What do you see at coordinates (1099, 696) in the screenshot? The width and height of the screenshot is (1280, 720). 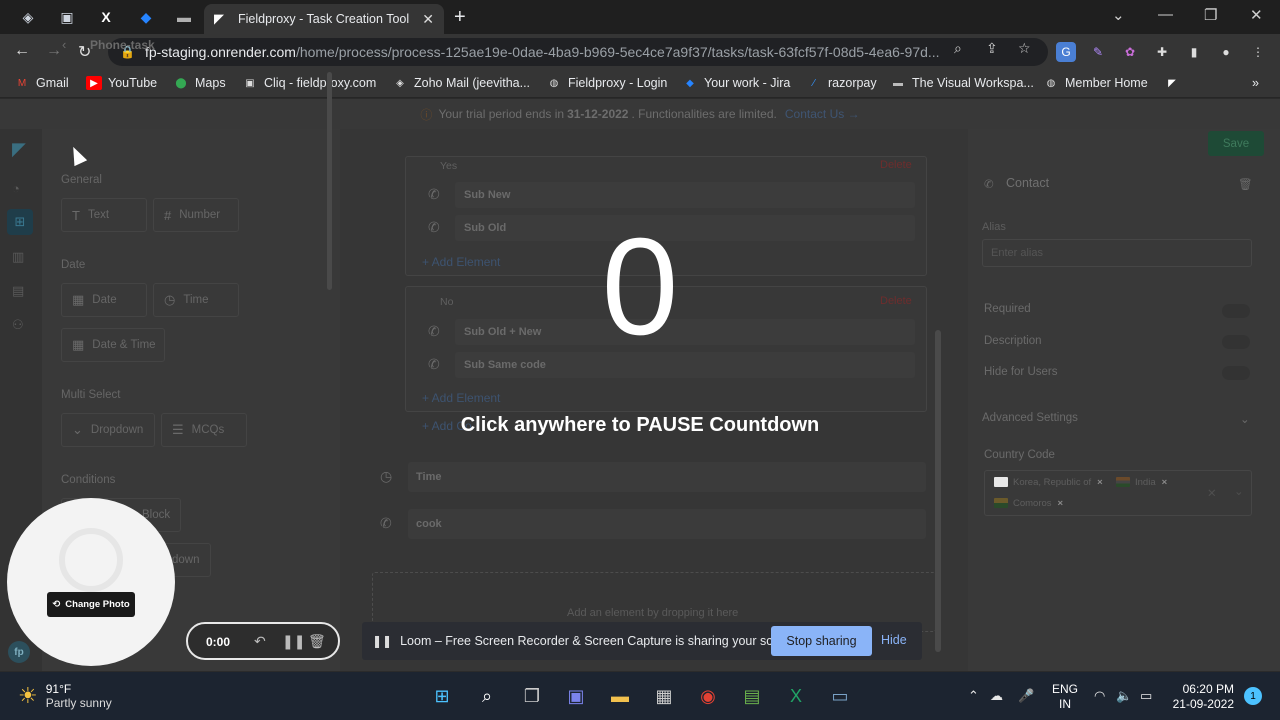 I see `wifi-icon: ◠` at bounding box center [1099, 696].